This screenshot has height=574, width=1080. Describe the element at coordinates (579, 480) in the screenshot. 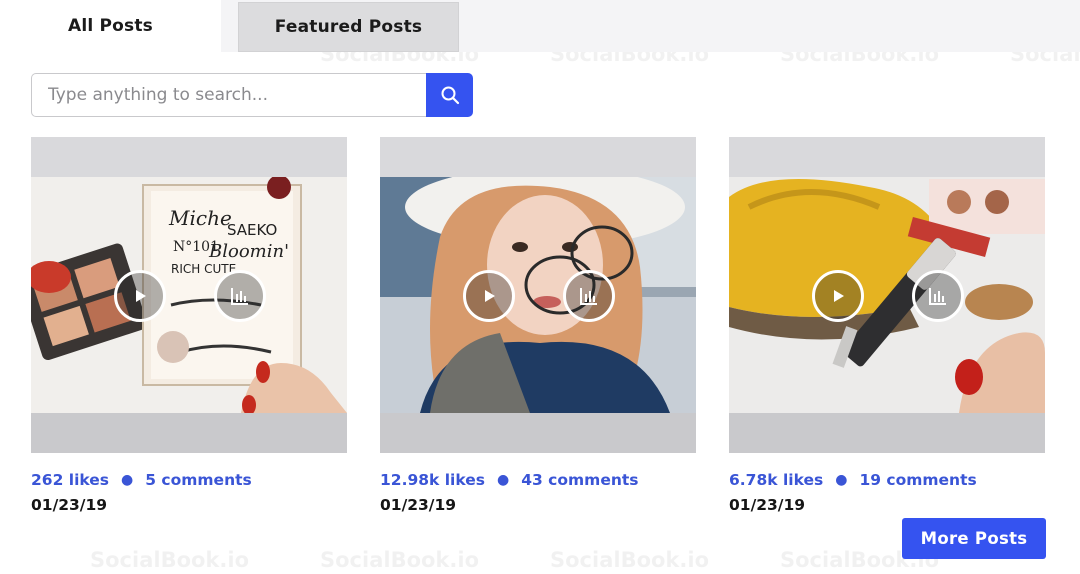

I see `comments-count: 43 comments` at that location.